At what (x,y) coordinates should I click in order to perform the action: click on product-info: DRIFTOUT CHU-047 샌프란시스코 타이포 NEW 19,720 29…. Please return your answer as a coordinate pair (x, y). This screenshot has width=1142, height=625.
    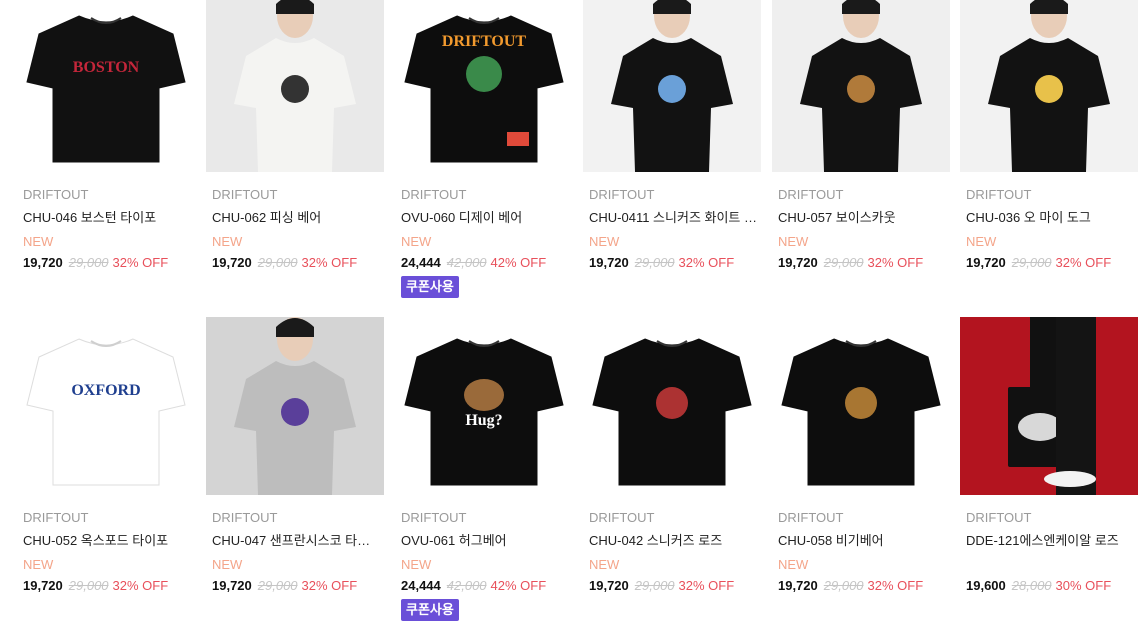
    Looking at the image, I should click on (295, 552).